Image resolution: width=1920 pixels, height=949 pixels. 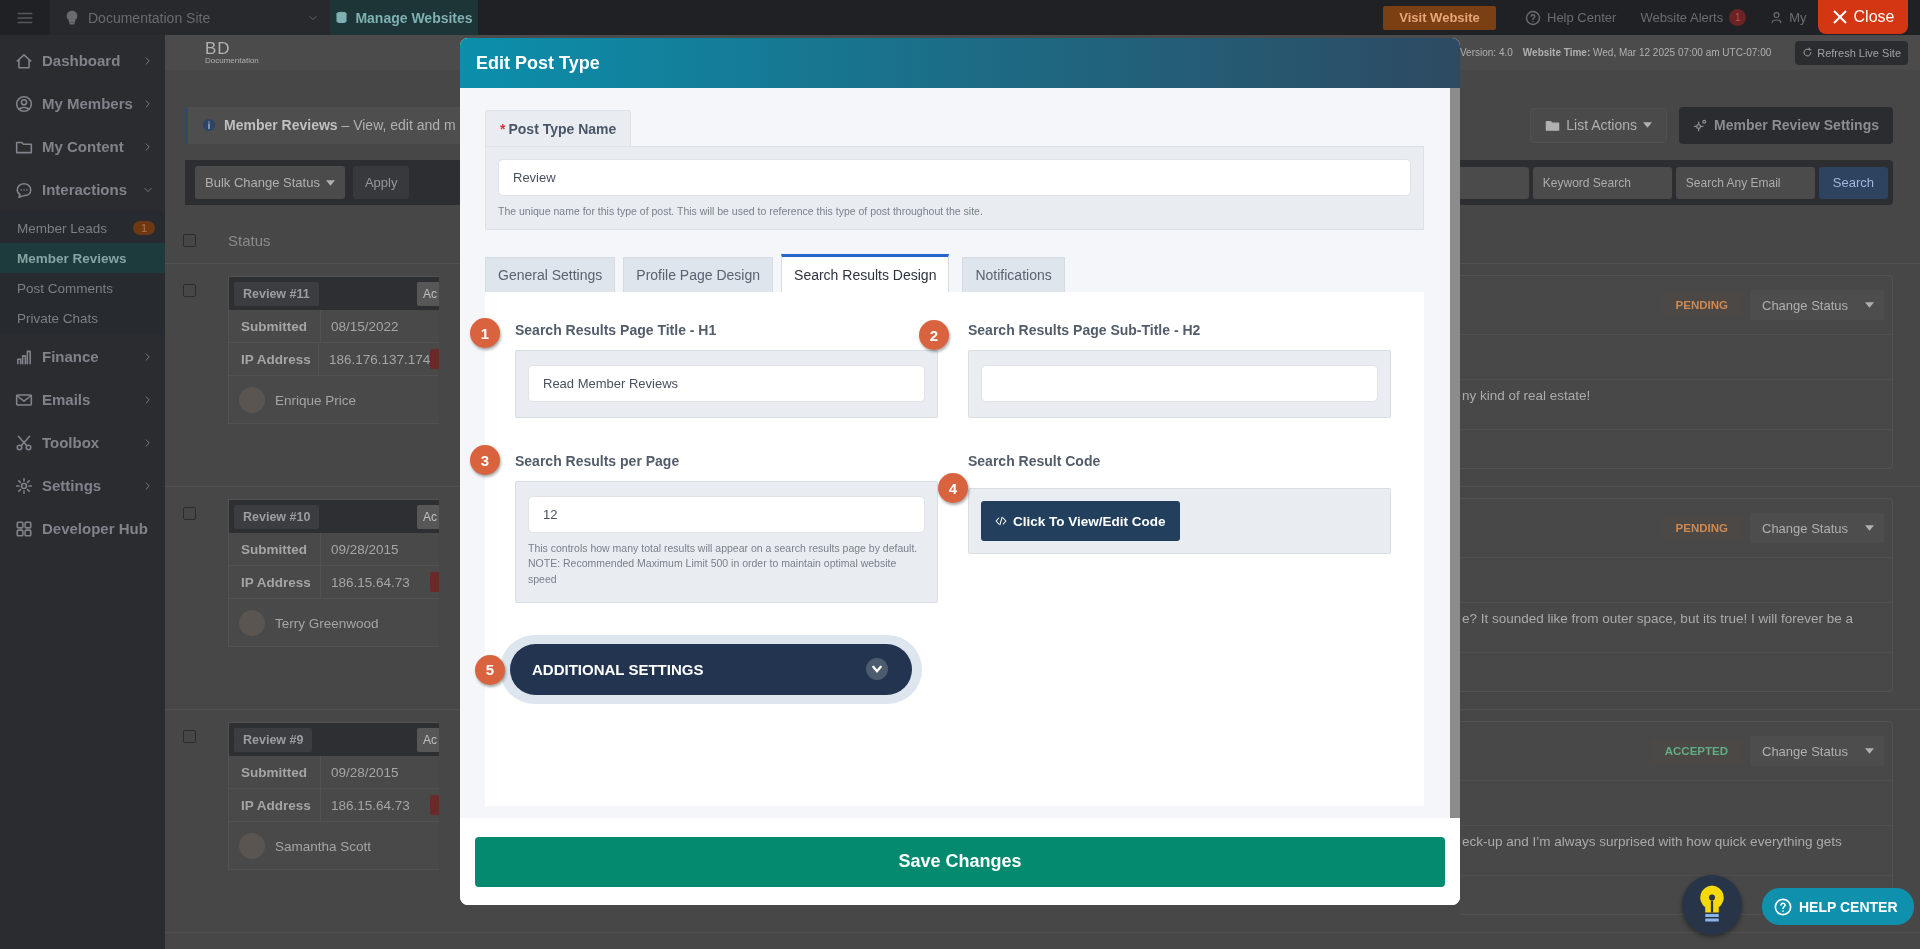 I want to click on logo: BD Documentation, so click(x=232, y=52).